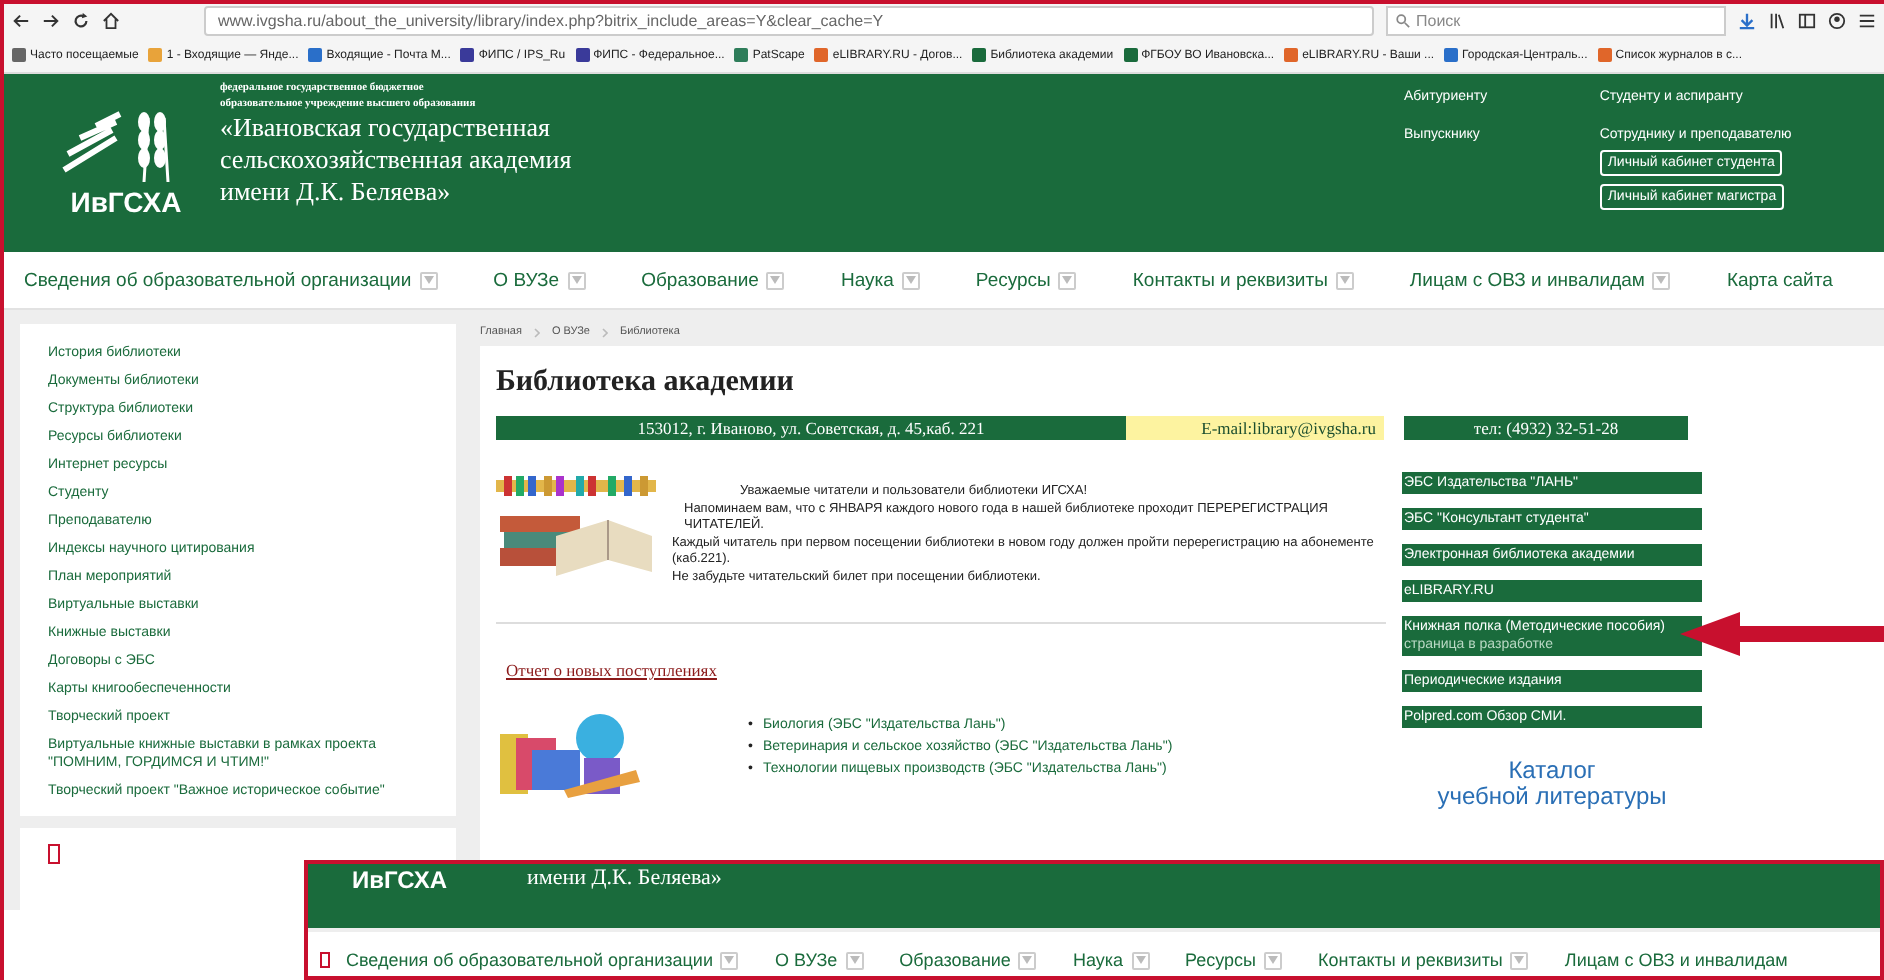 The image size is (1884, 980). What do you see at coordinates (811, 428) in the screenshot?
I see `address-text: 153012, г. Иваново, ул. Советская, д. 45,каб. 221` at bounding box center [811, 428].